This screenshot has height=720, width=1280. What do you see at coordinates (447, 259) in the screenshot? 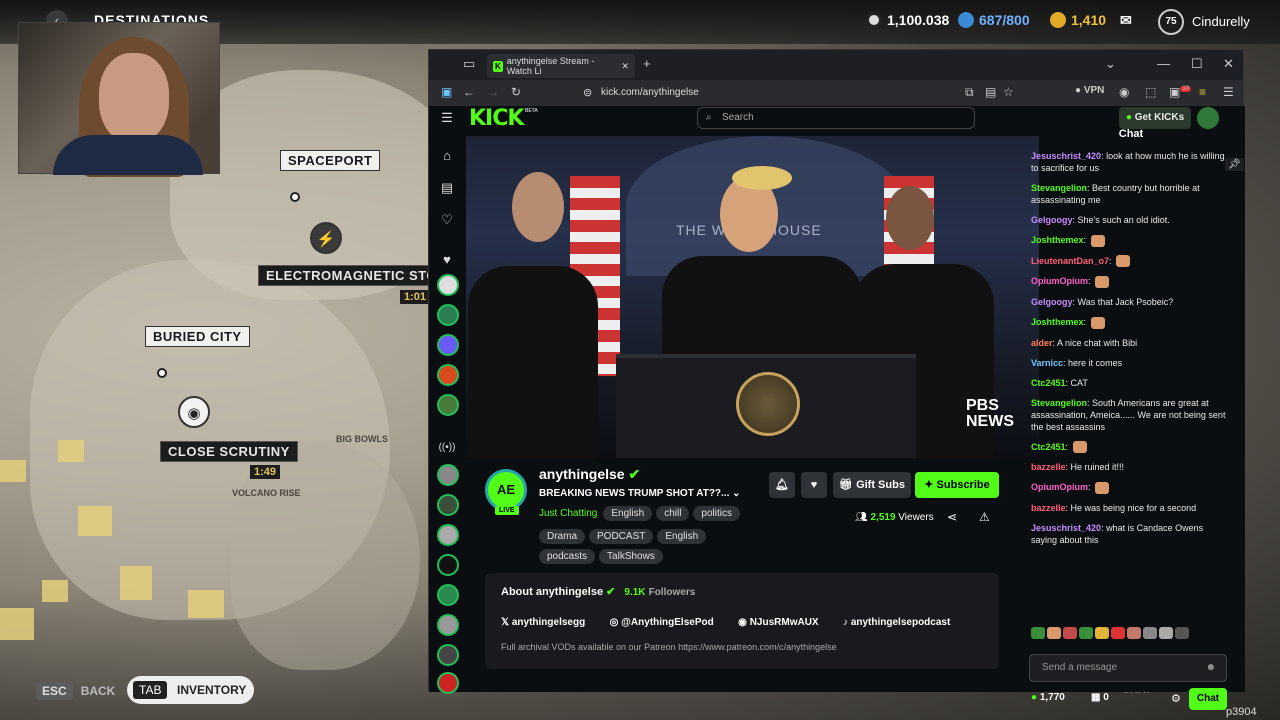
I see `favorites-icon: ♥` at bounding box center [447, 259].